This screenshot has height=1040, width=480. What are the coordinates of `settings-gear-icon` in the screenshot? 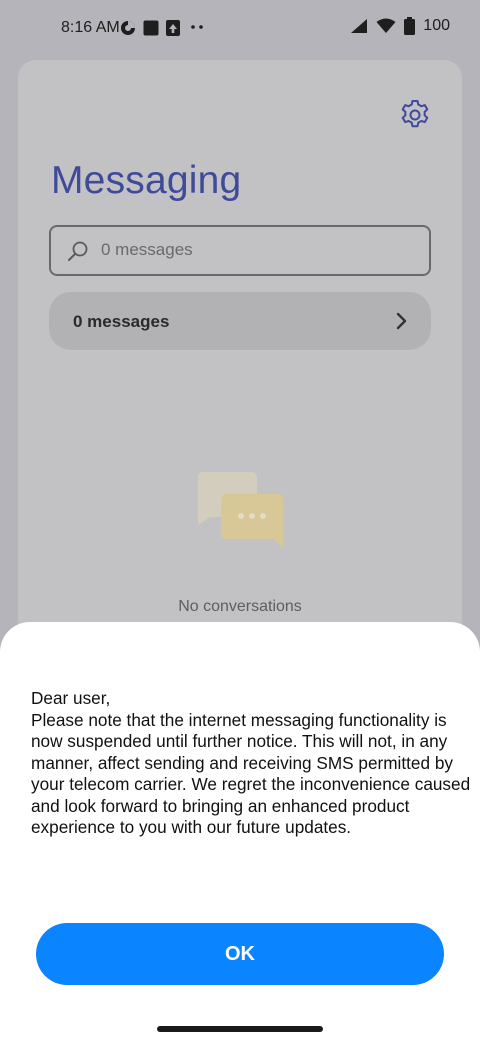 It's located at (415, 115).